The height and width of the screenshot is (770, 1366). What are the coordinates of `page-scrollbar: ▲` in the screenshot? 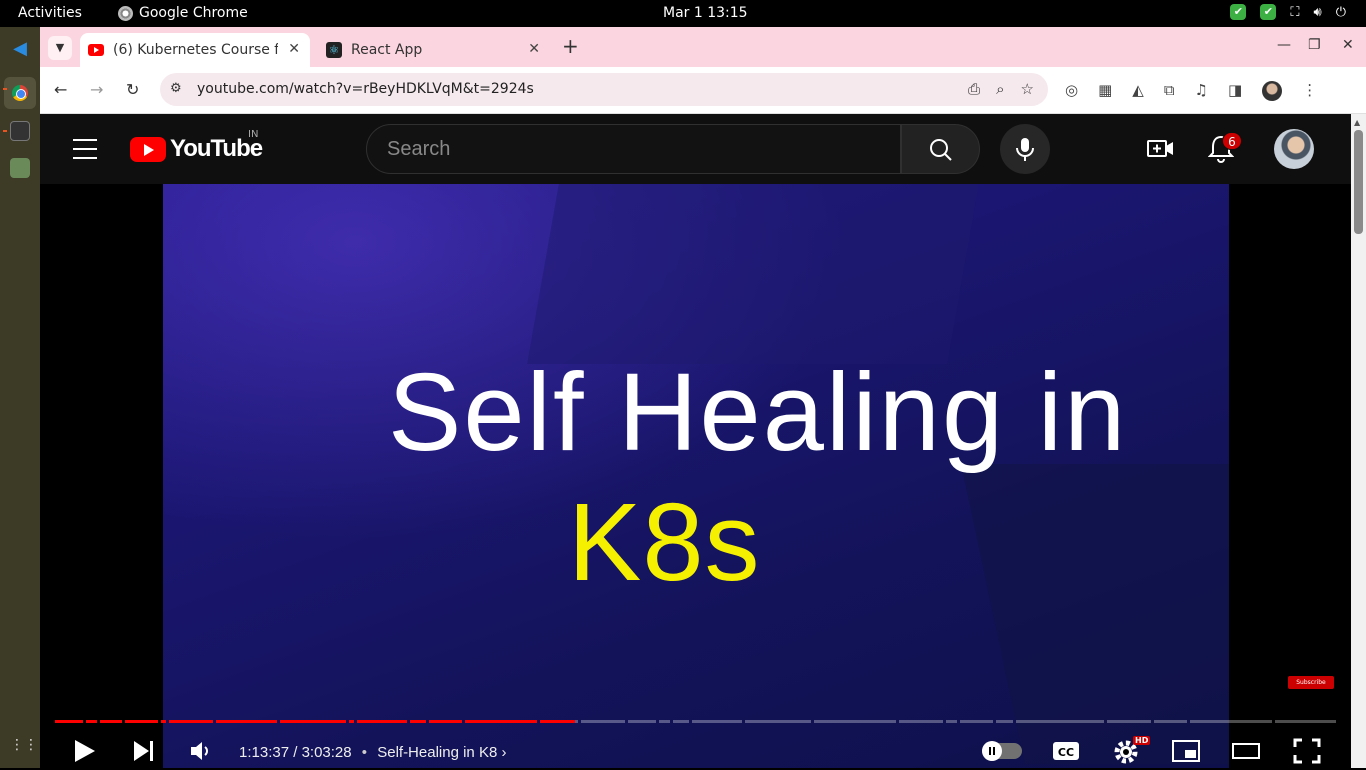 It's located at (1358, 441).